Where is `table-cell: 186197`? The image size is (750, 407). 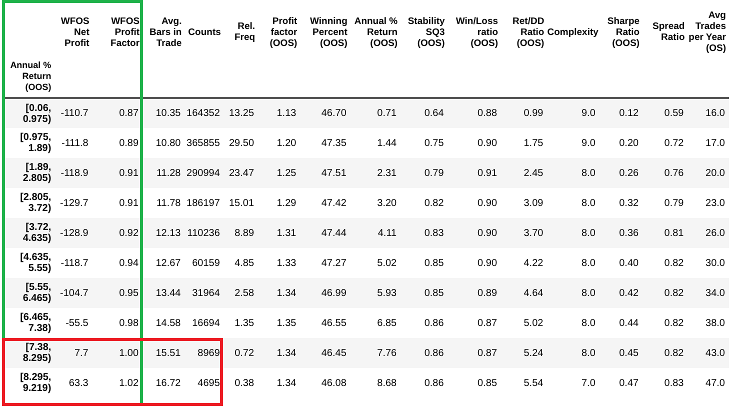
table-cell: 186197 is located at coordinates (204, 203).